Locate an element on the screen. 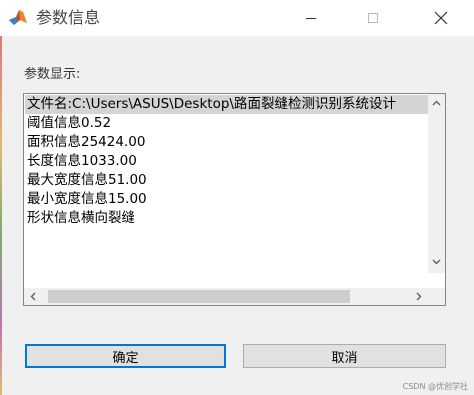  ok-button: 确定 is located at coordinates (125, 356).